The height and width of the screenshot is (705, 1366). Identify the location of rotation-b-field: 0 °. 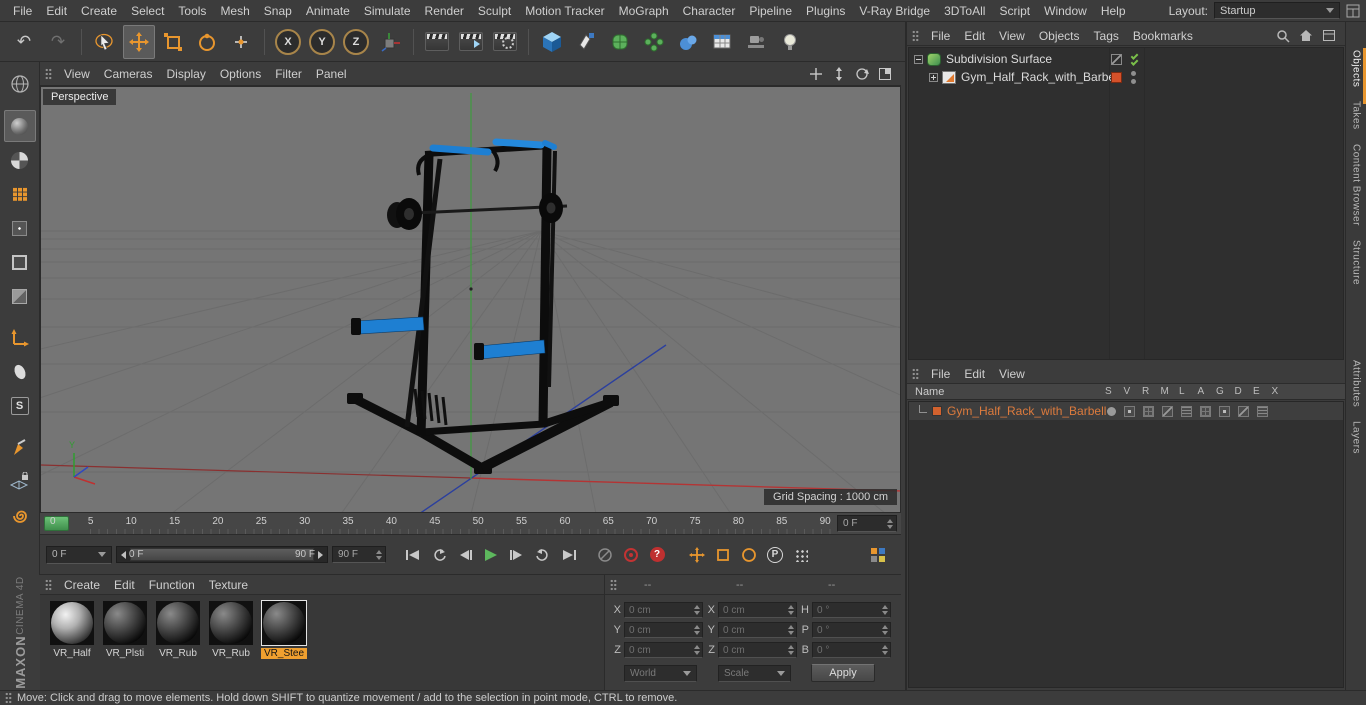
(851, 650).